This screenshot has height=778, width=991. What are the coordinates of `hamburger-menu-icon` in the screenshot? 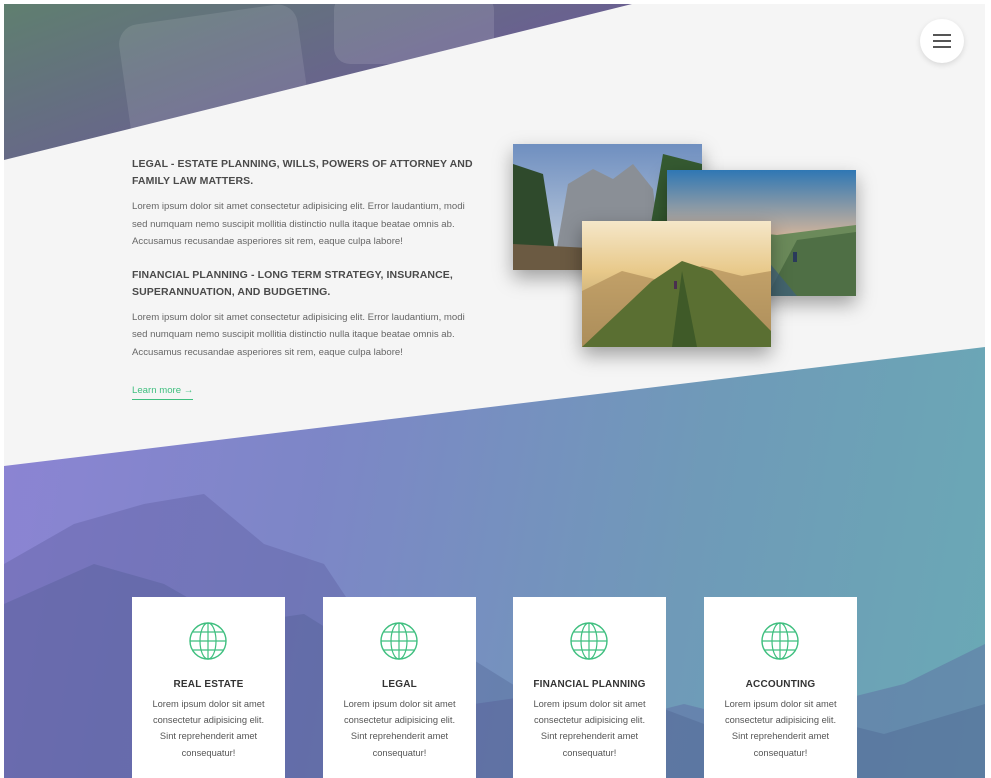 It's located at (942, 41).